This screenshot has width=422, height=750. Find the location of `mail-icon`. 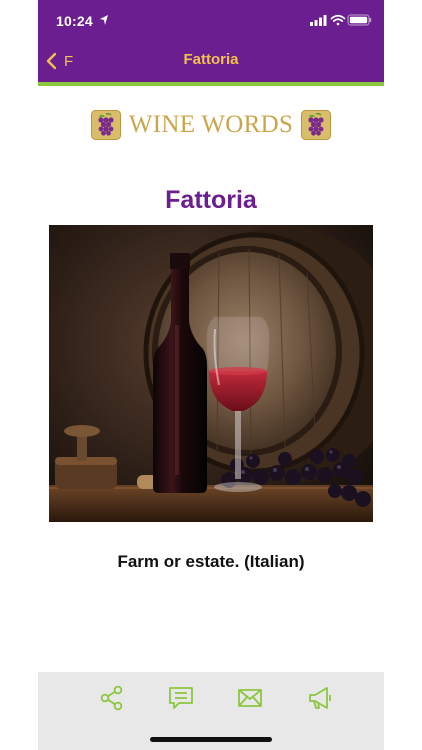

mail-icon is located at coordinates (250, 698).